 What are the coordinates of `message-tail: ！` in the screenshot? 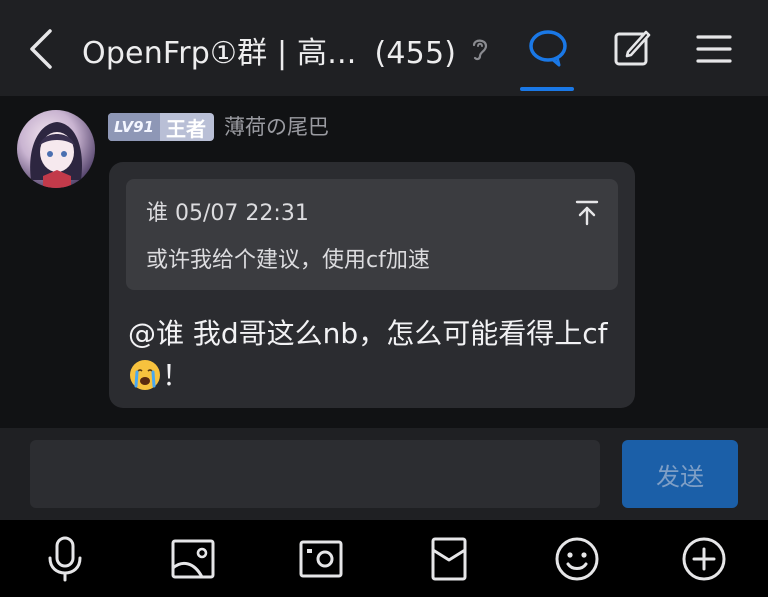 It's located at (176, 375).